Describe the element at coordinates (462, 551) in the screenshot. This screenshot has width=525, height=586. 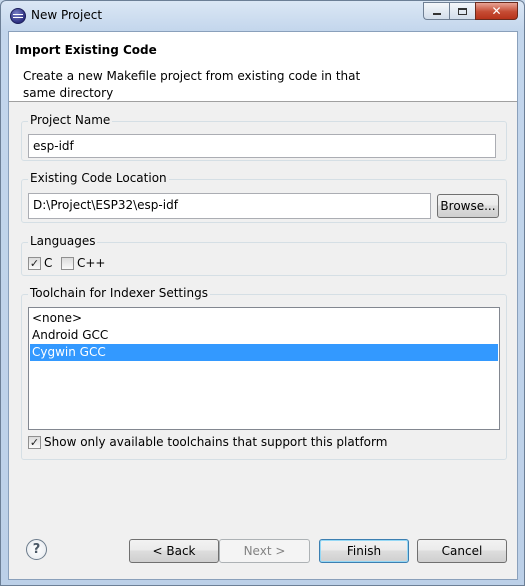
I see `cancel-button: Cancel` at that location.